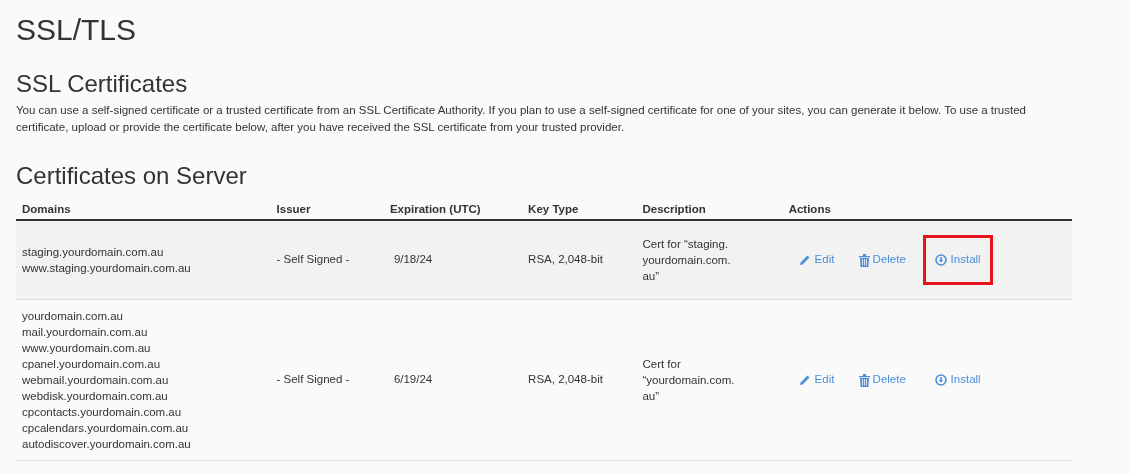 This screenshot has height=474, width=1131. Describe the element at coordinates (46, 208) in the screenshot. I see `column-header: Domains` at that location.